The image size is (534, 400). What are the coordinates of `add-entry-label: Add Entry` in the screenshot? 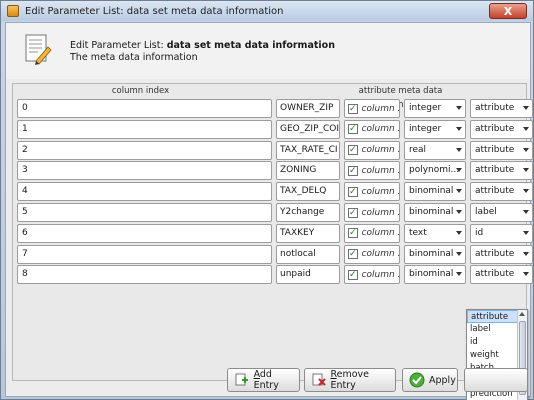 It's located at (266, 380).